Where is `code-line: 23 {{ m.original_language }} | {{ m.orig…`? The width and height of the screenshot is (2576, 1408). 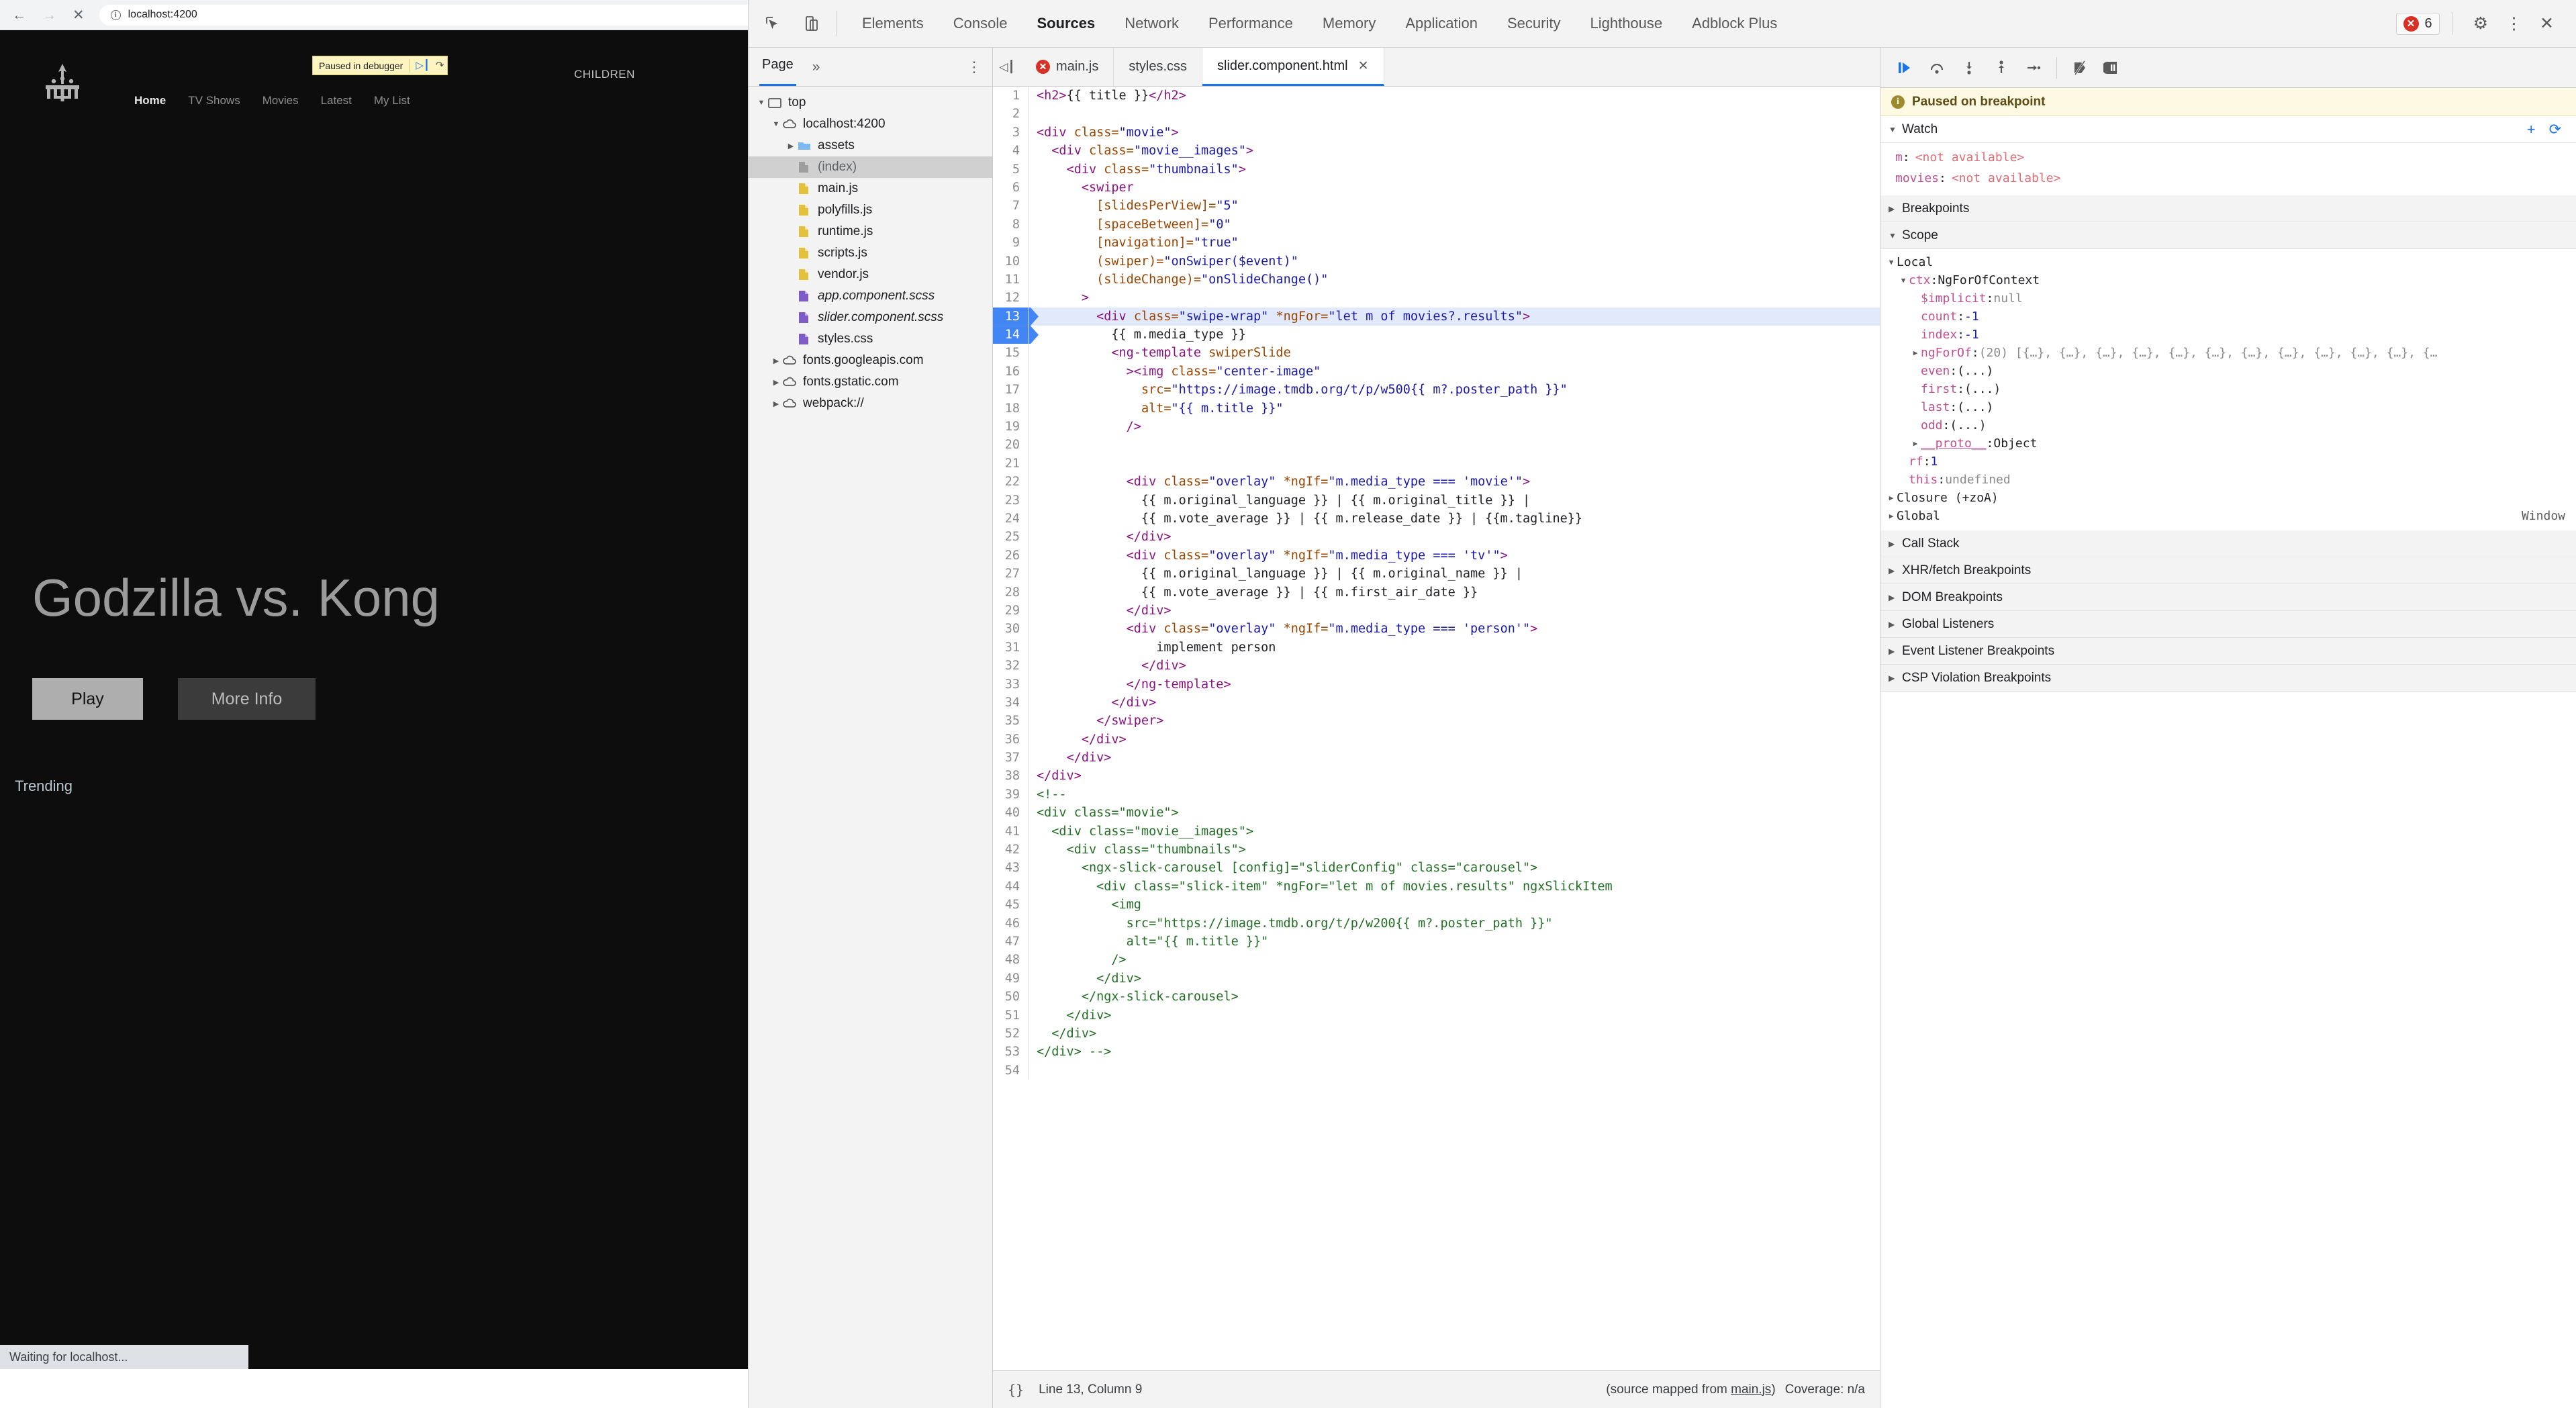 code-line: 23 {{ m.original_language }} | {{ m.orig… is located at coordinates (1436, 500).